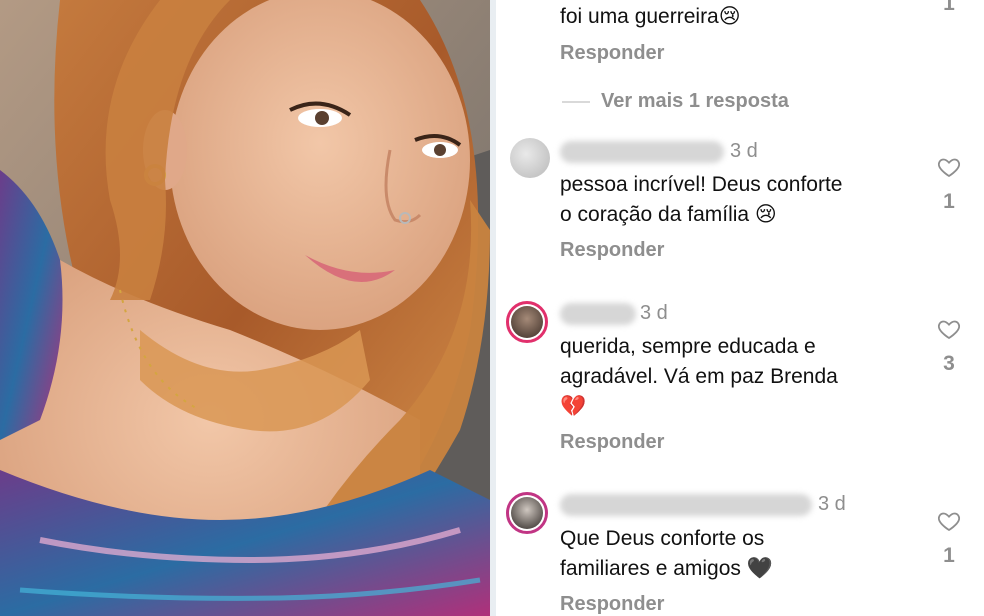 This screenshot has height=616, width=984. Describe the element at coordinates (576, 102) in the screenshot. I see `view-more-line` at that location.